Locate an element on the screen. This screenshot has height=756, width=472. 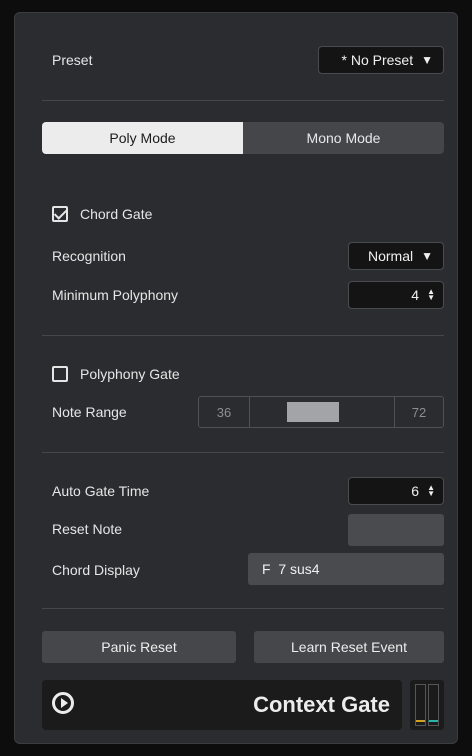
chord-display-field: F 7 sus4 is located at coordinates (346, 569).